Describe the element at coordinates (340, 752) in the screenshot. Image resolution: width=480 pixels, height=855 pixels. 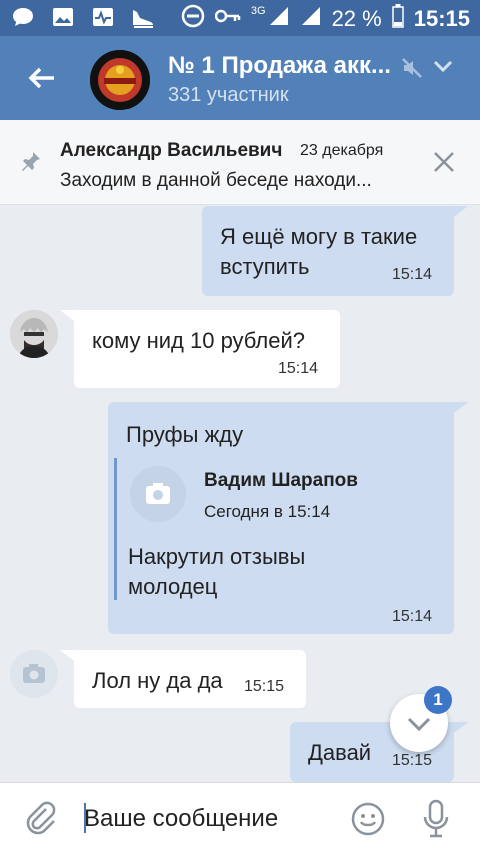
I see `message-text: Давай` at that location.